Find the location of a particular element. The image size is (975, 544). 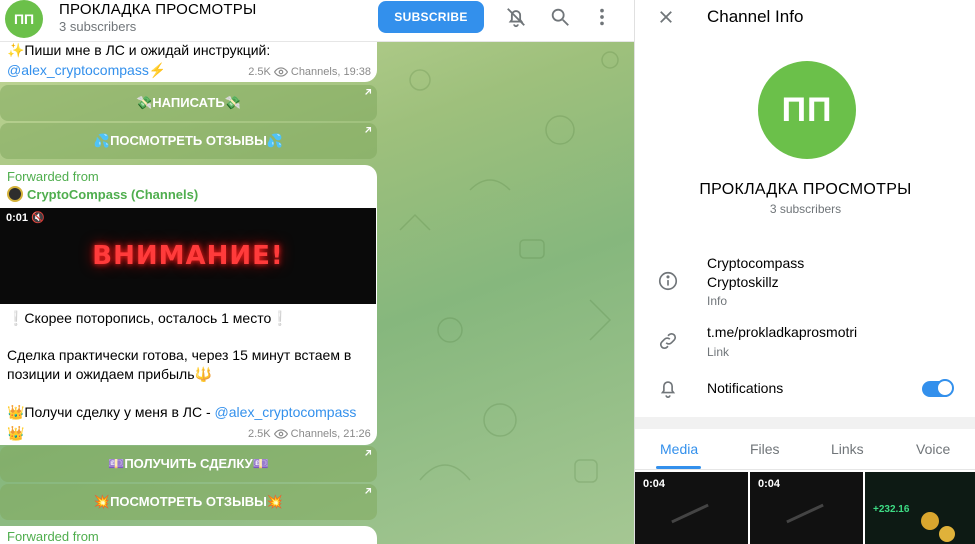

message-time: Channels, 19:38 is located at coordinates (330, 72).